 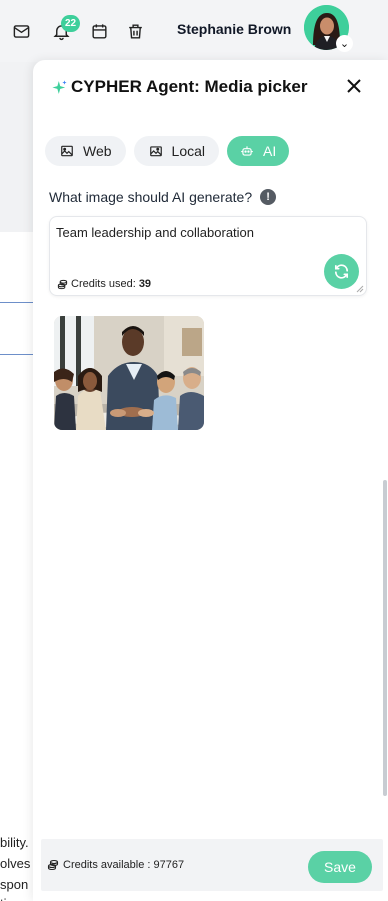 I want to click on tab-local: Local, so click(x=176, y=151).